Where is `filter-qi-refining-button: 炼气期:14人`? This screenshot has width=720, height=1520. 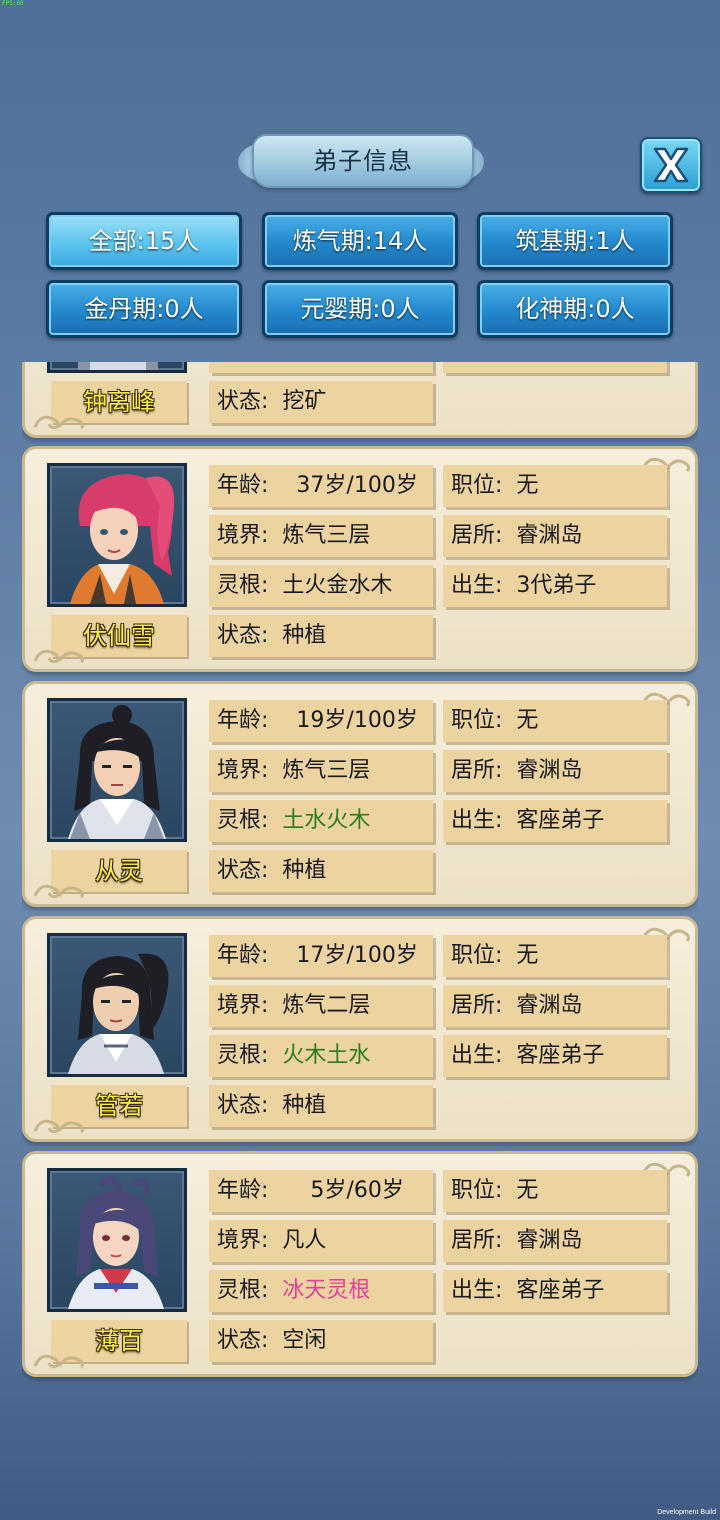
filter-qi-refining-button: 炼气期:14人 is located at coordinates (360, 241).